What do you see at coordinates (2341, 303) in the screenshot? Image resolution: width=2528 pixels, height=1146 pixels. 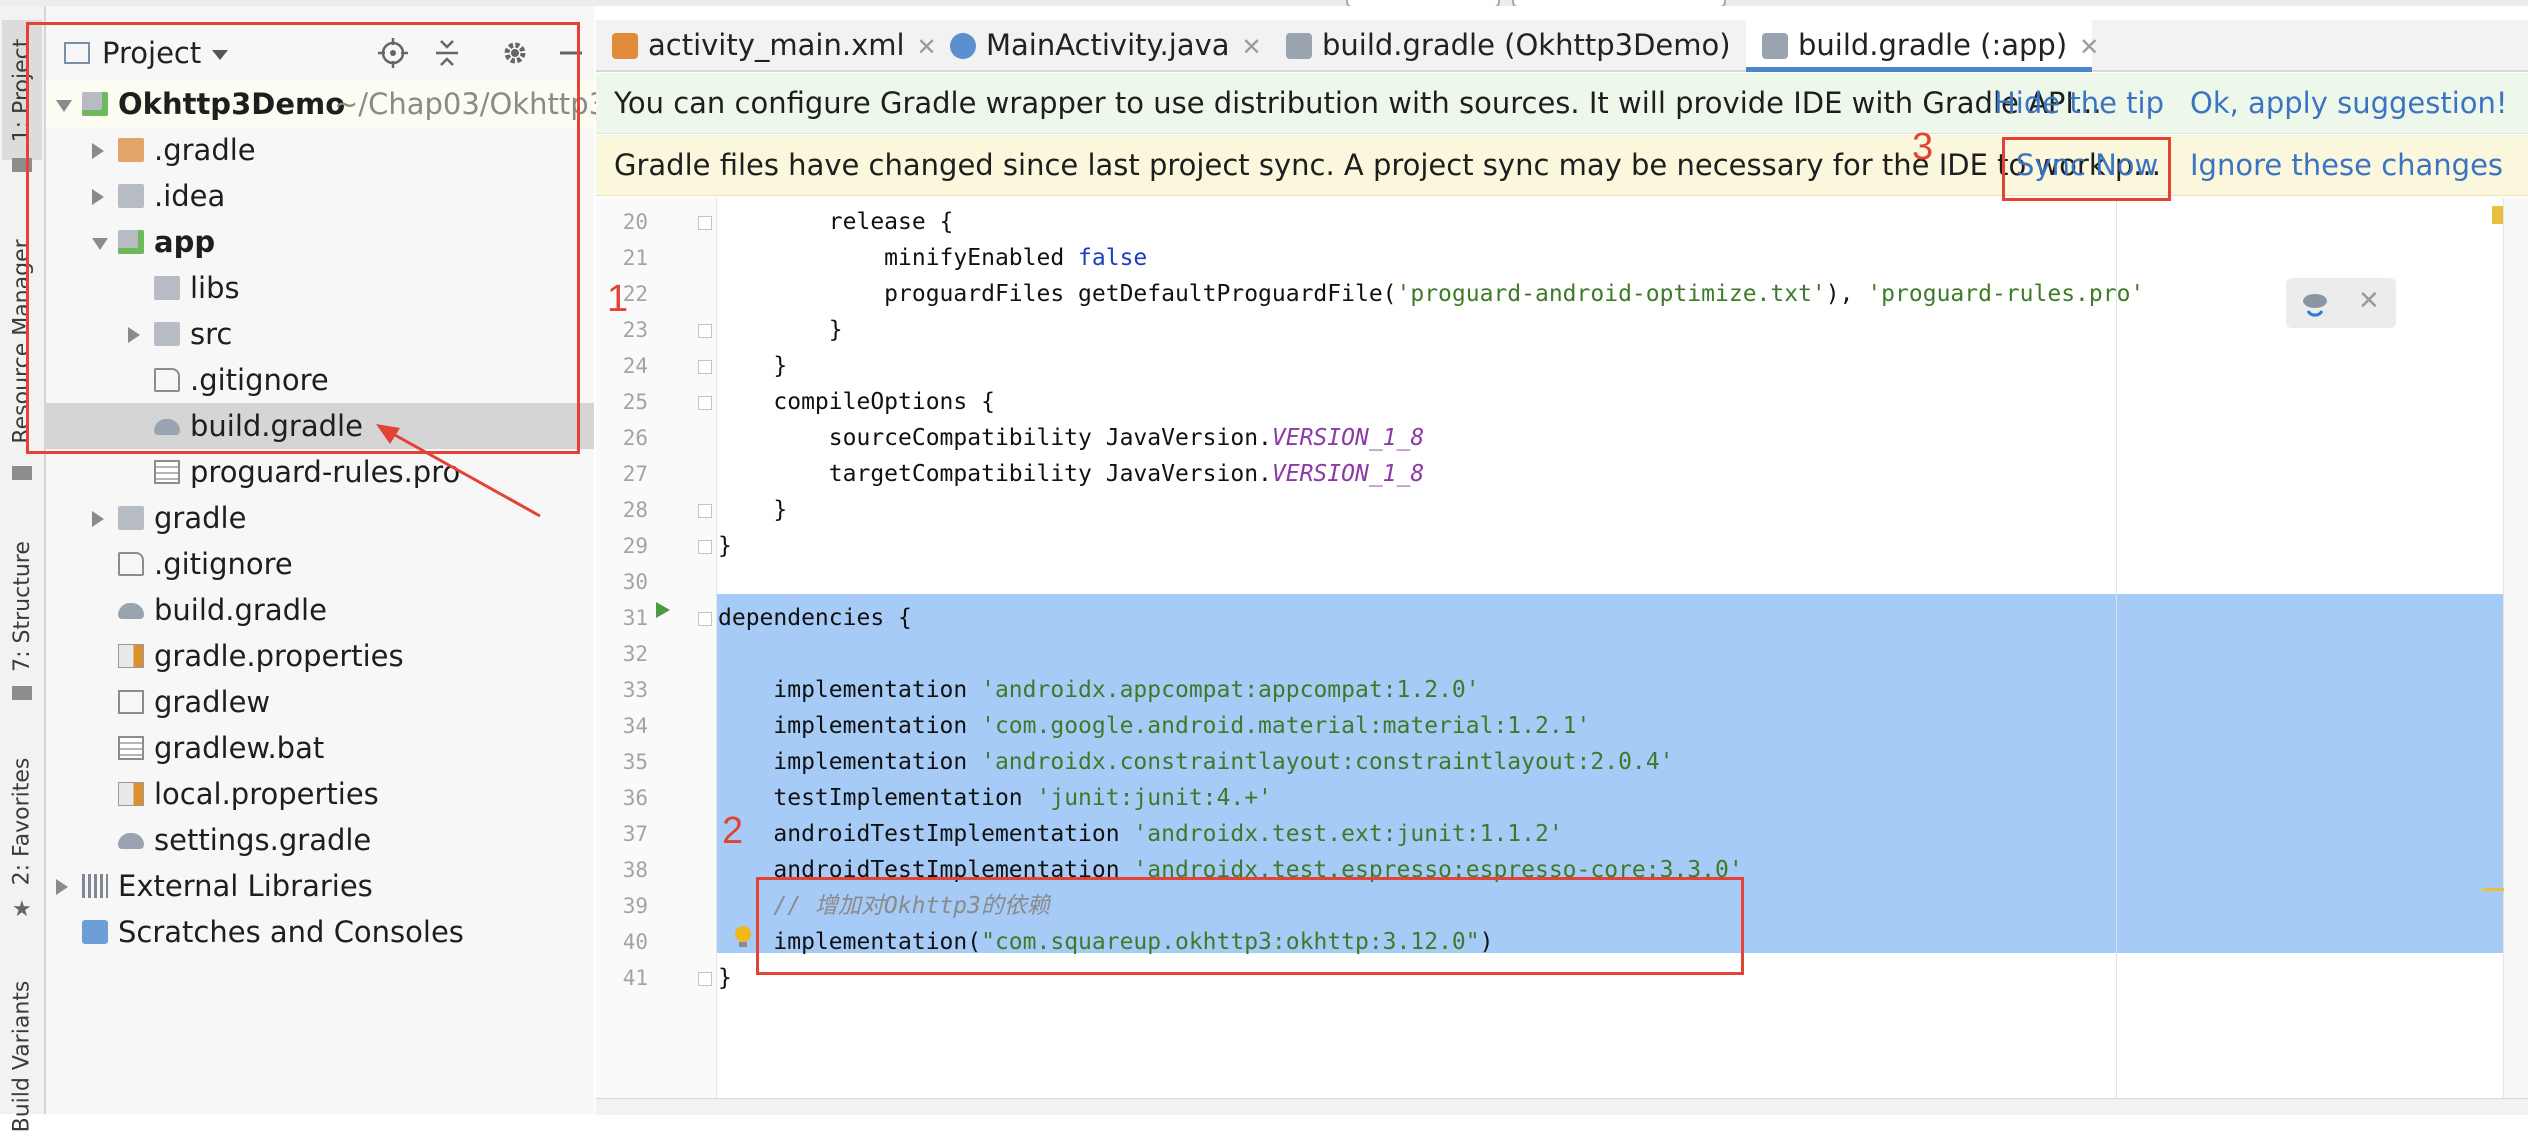 I see `gradle-sync-floating-button: ✕` at bounding box center [2341, 303].